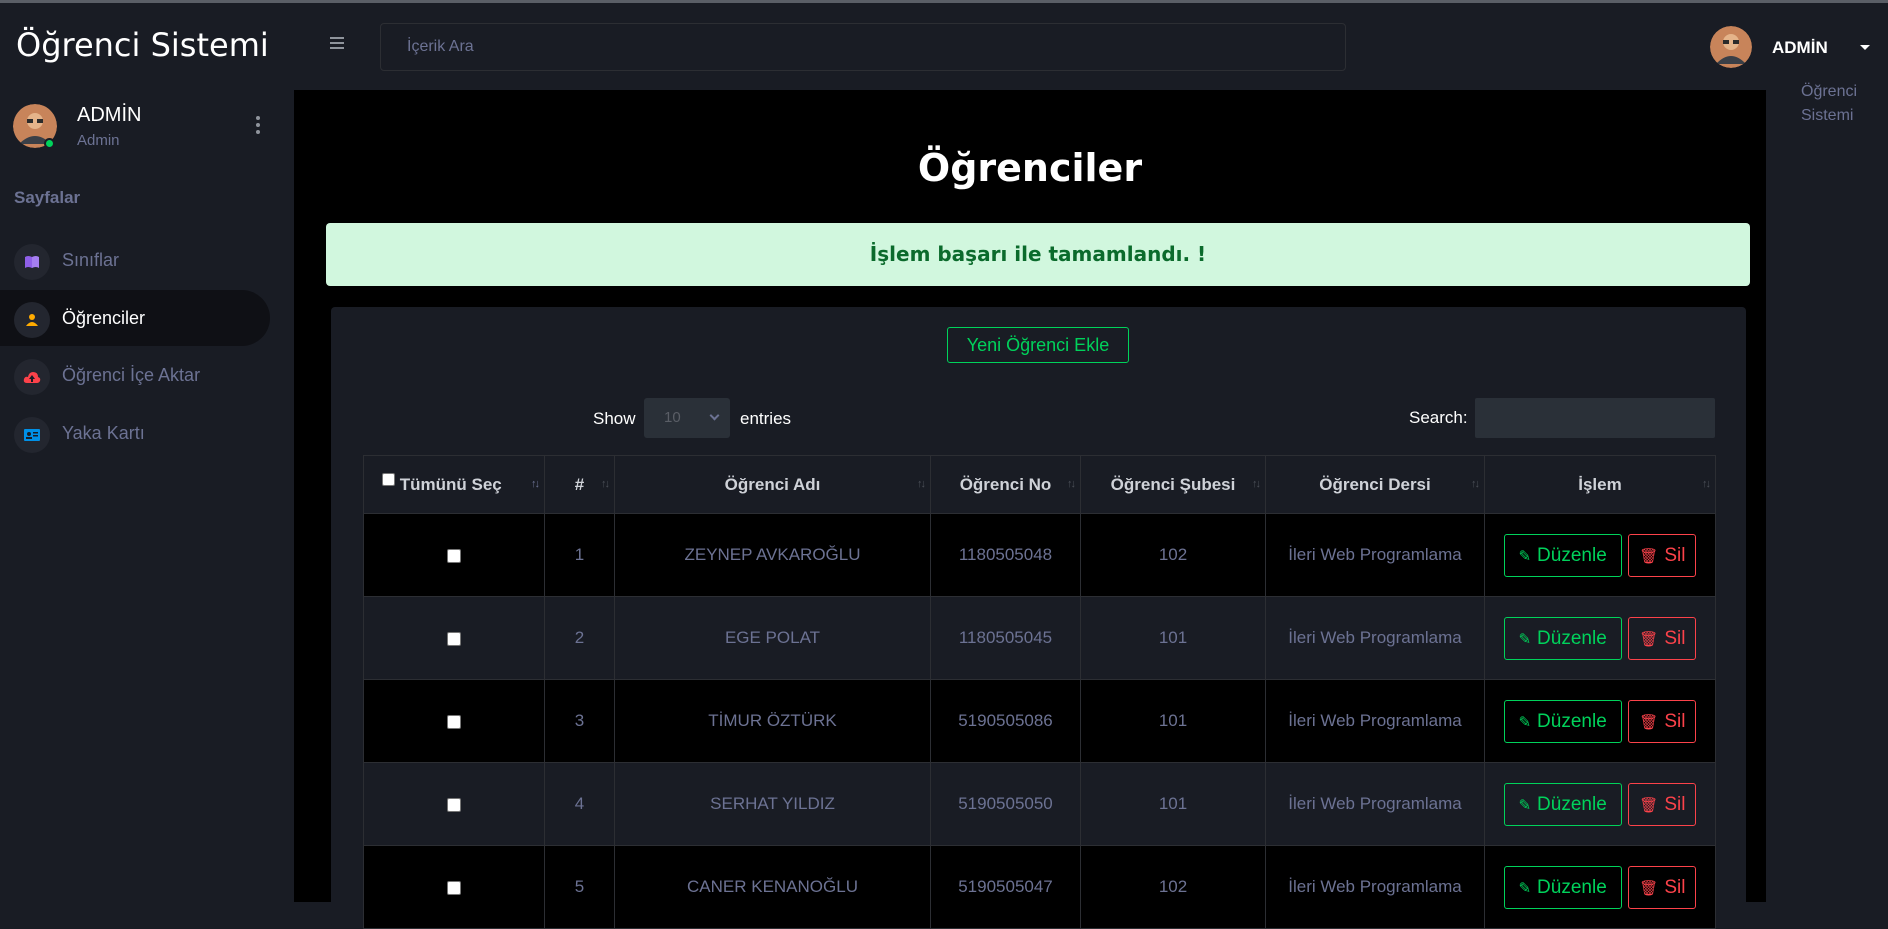  What do you see at coordinates (687, 418) in the screenshot?
I see `page-length-select: 10` at bounding box center [687, 418].